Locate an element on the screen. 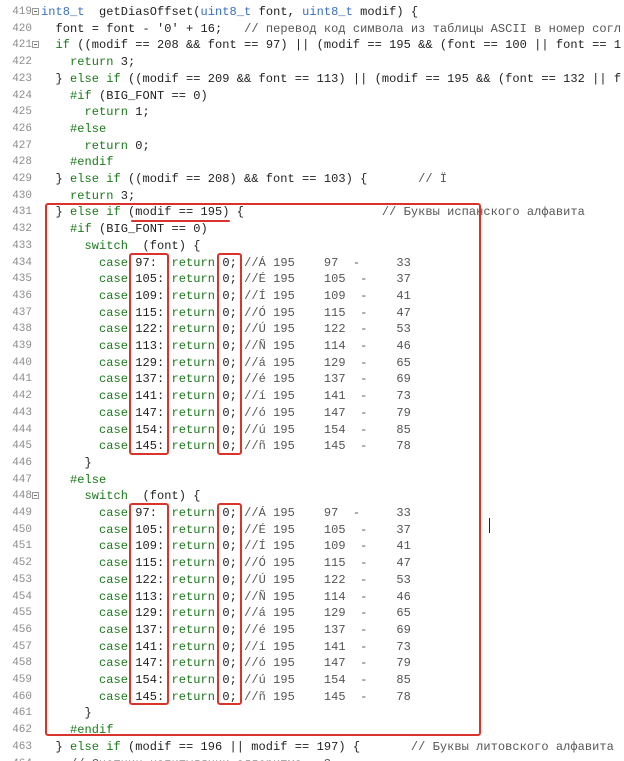  line-number: 429 is located at coordinates (22, 179).